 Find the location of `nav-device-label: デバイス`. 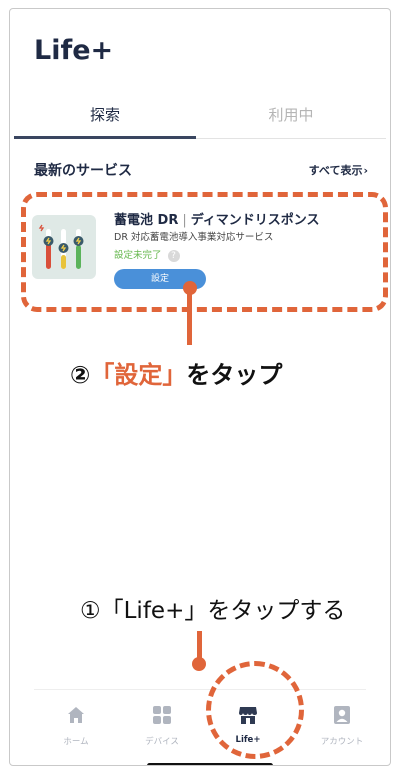

nav-device-label: デバイス is located at coordinates (162, 742).